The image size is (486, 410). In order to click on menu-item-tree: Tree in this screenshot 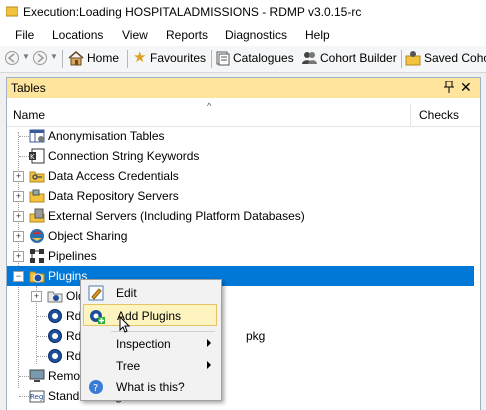, I will do `click(150, 366)`.